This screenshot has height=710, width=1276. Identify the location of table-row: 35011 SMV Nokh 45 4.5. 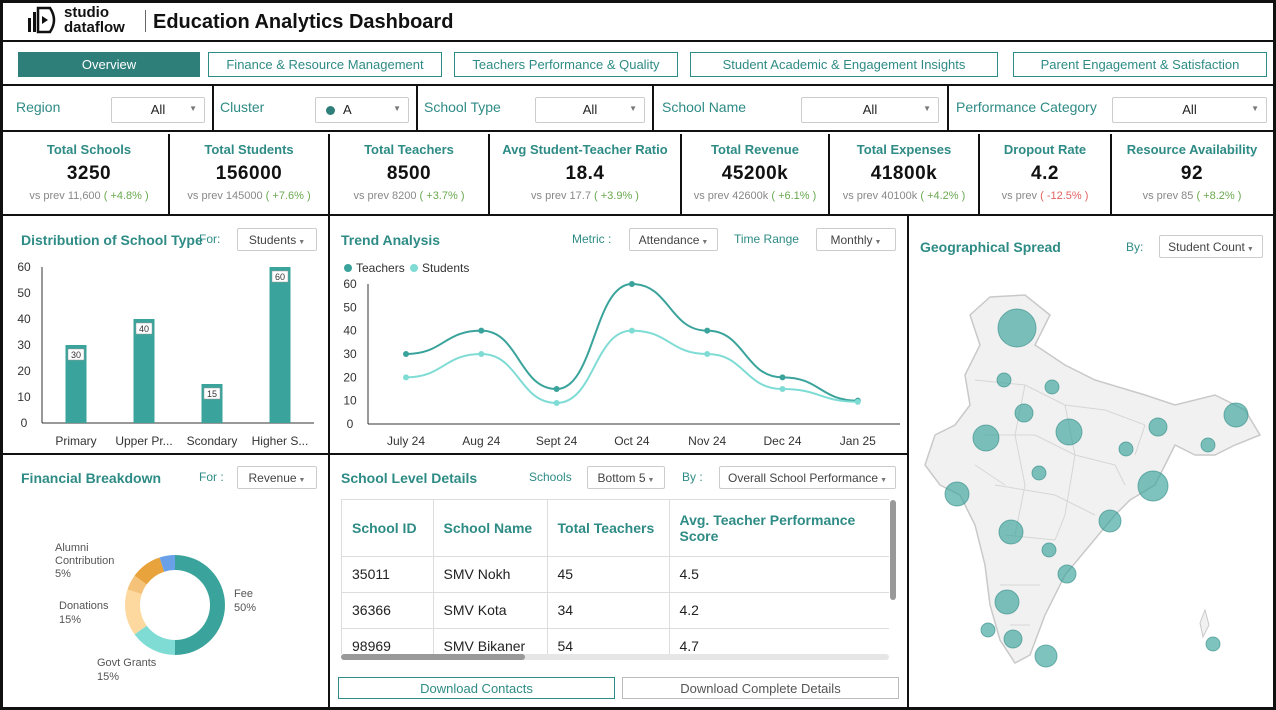
(615, 574).